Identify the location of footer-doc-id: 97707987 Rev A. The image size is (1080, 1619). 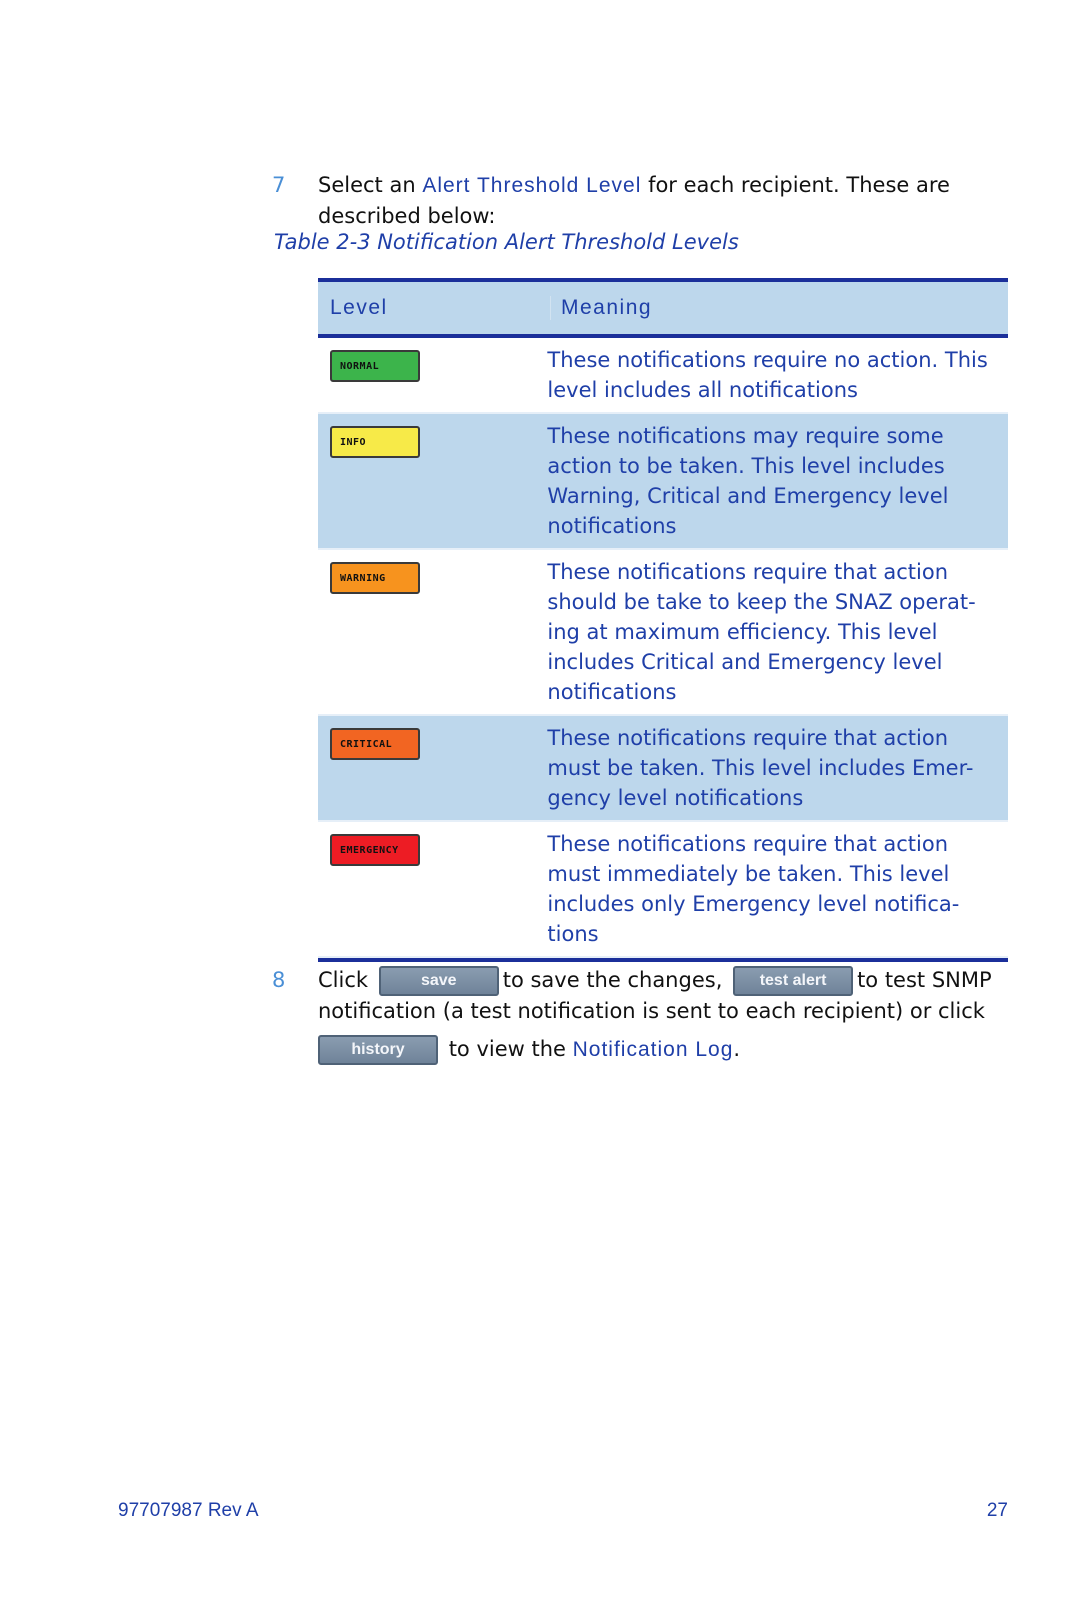
(188, 1510).